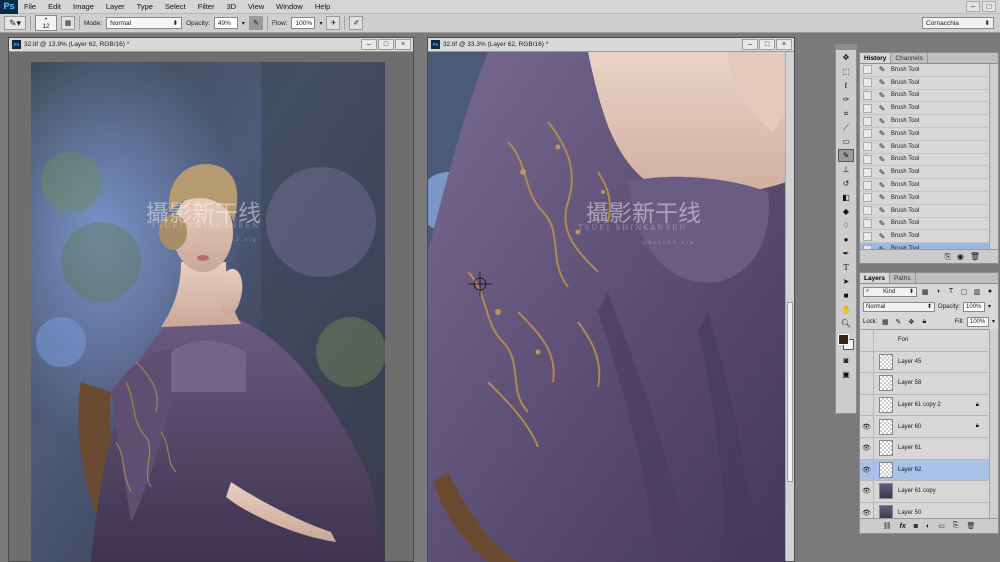  I want to click on layer-name: Layer 61, so click(909, 448).